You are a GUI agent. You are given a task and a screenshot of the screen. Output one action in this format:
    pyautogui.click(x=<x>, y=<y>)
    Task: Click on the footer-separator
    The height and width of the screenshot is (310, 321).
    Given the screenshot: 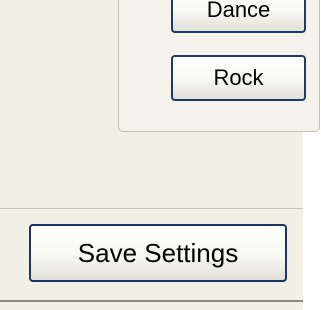 What is the action you would take?
    pyautogui.click(x=151, y=208)
    